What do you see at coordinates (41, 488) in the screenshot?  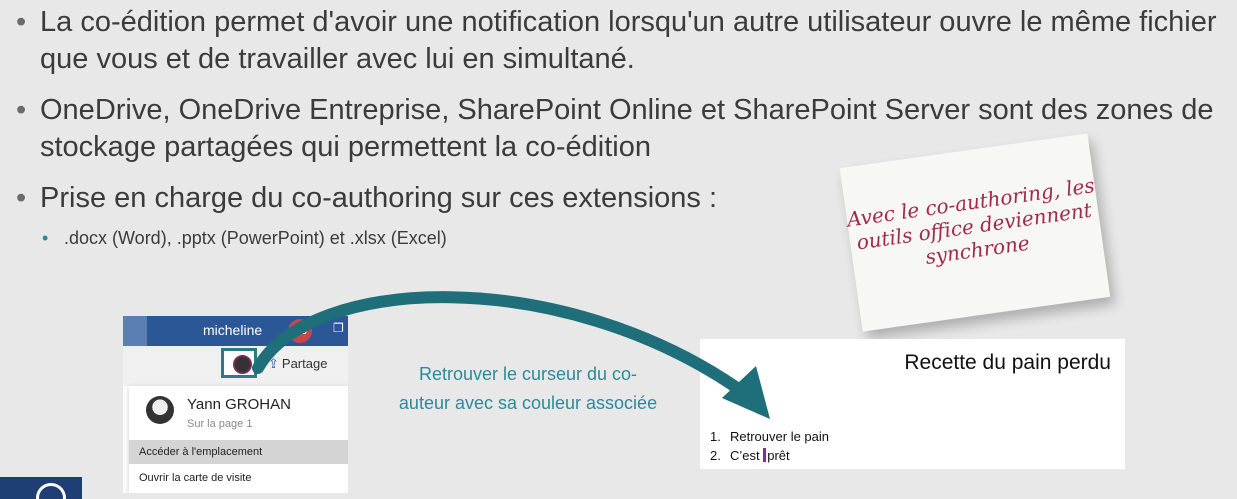 I see `corner-logo` at bounding box center [41, 488].